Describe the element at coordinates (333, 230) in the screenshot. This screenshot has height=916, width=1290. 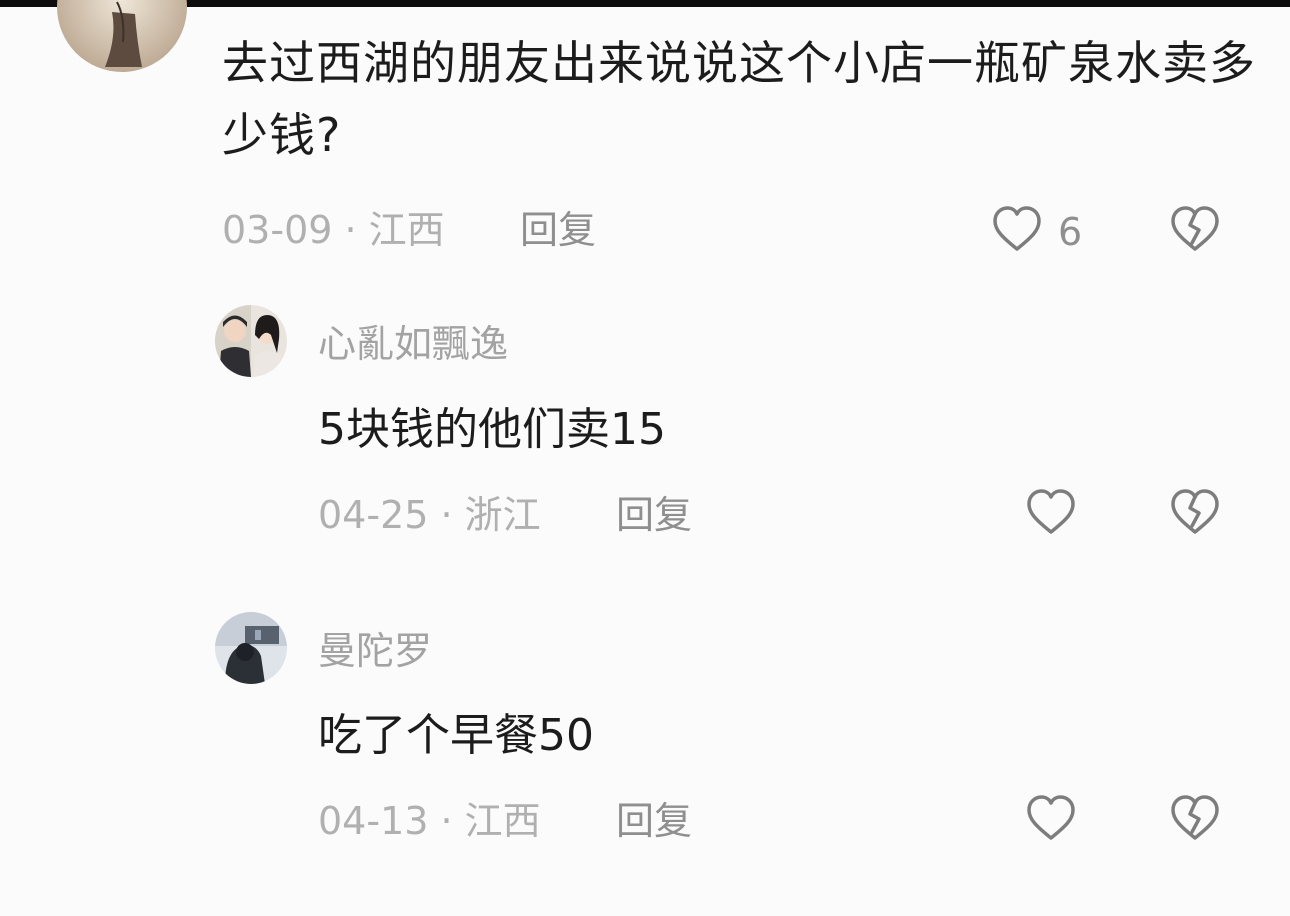
I see `comment-meta: 03-09 · 江西` at that location.